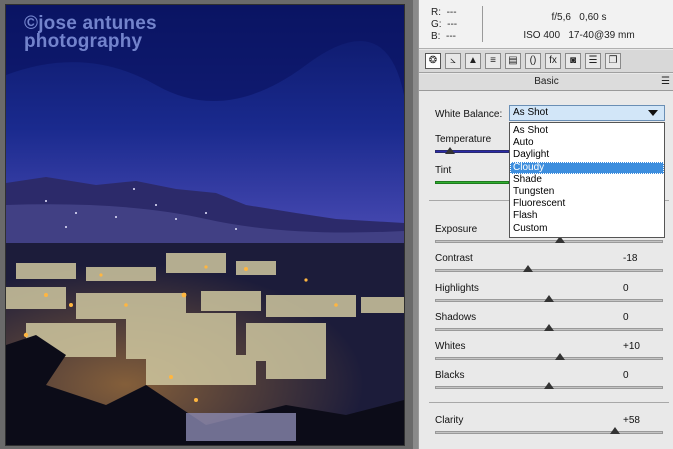 The width and height of the screenshot is (673, 449). I want to click on tab-presets: ☰, so click(593, 61).